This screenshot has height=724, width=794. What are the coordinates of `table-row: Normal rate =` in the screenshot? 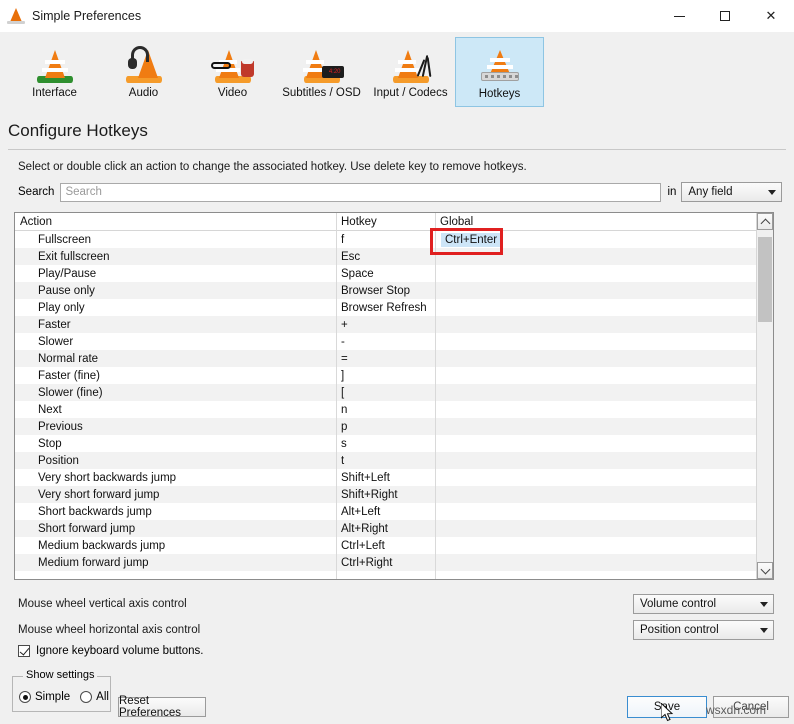 It's located at (385, 358).